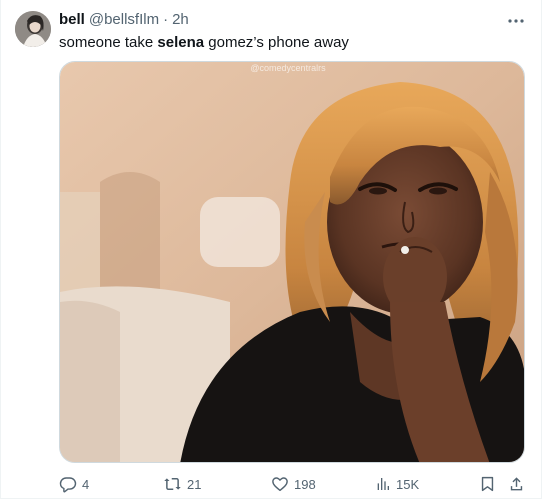  What do you see at coordinates (172, 484) in the screenshot?
I see `retweet-icon` at bounding box center [172, 484].